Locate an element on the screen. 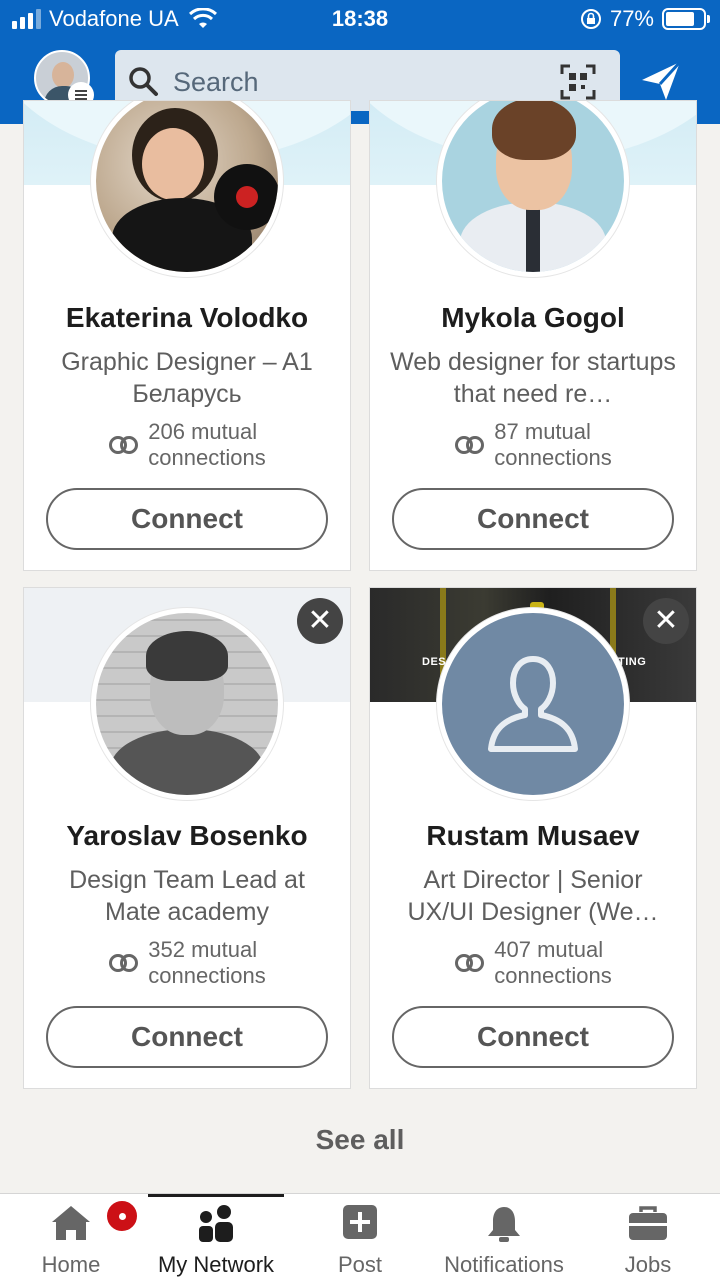 The image size is (720, 1280). tab-jobs: Jobs is located at coordinates (648, 1237).